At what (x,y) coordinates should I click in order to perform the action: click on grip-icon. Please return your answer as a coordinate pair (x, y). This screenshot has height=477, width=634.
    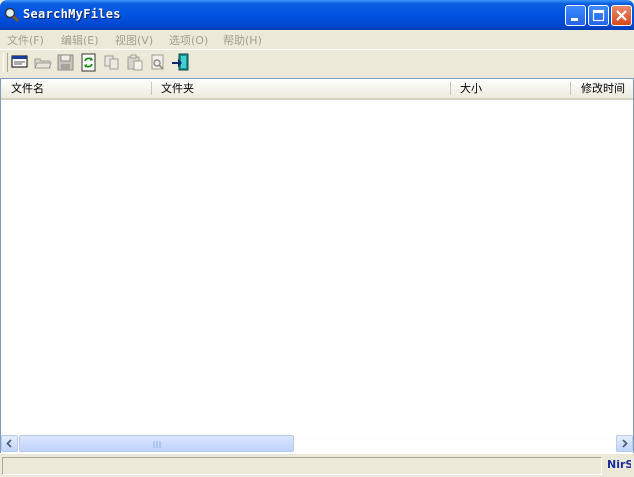
    Looking at the image, I should click on (157, 444).